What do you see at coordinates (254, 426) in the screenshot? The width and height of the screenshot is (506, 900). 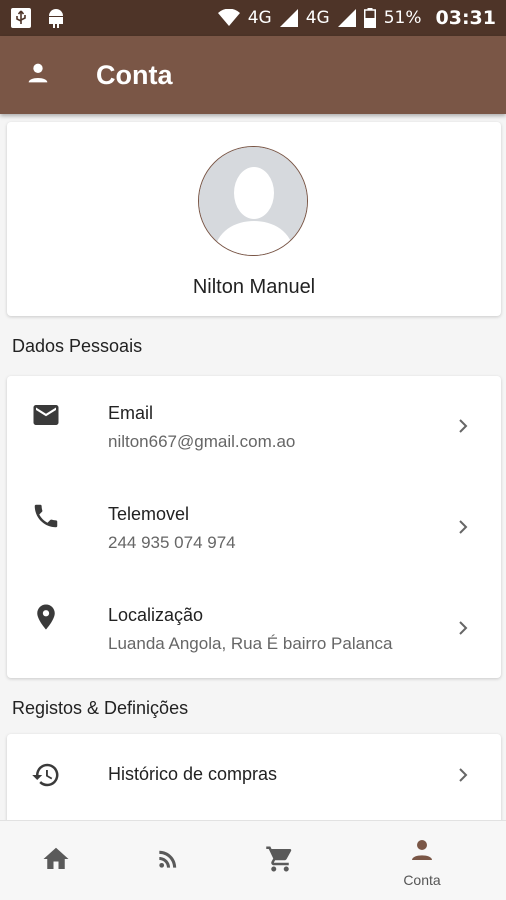 I see `email-row: Email nilton667@gmail.com.ao` at bounding box center [254, 426].